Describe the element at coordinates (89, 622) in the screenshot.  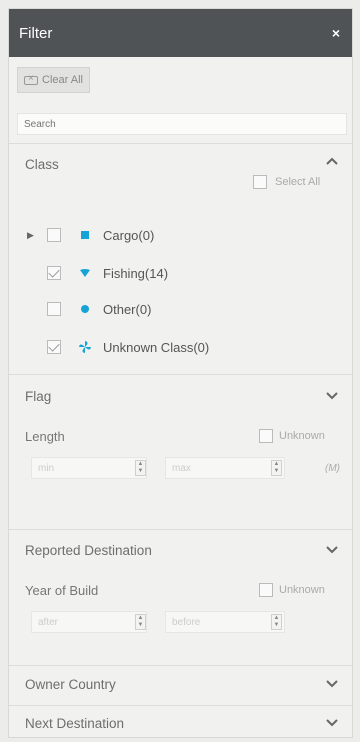
I see `year-after-input: after` at that location.